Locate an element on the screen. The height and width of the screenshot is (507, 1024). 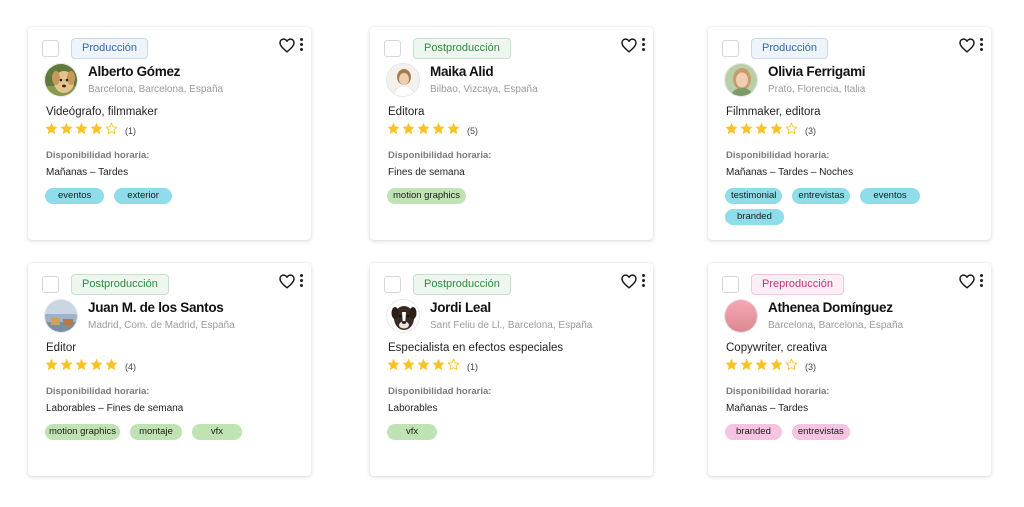
tag-list: motion graphics is located at coordinates (516, 196).